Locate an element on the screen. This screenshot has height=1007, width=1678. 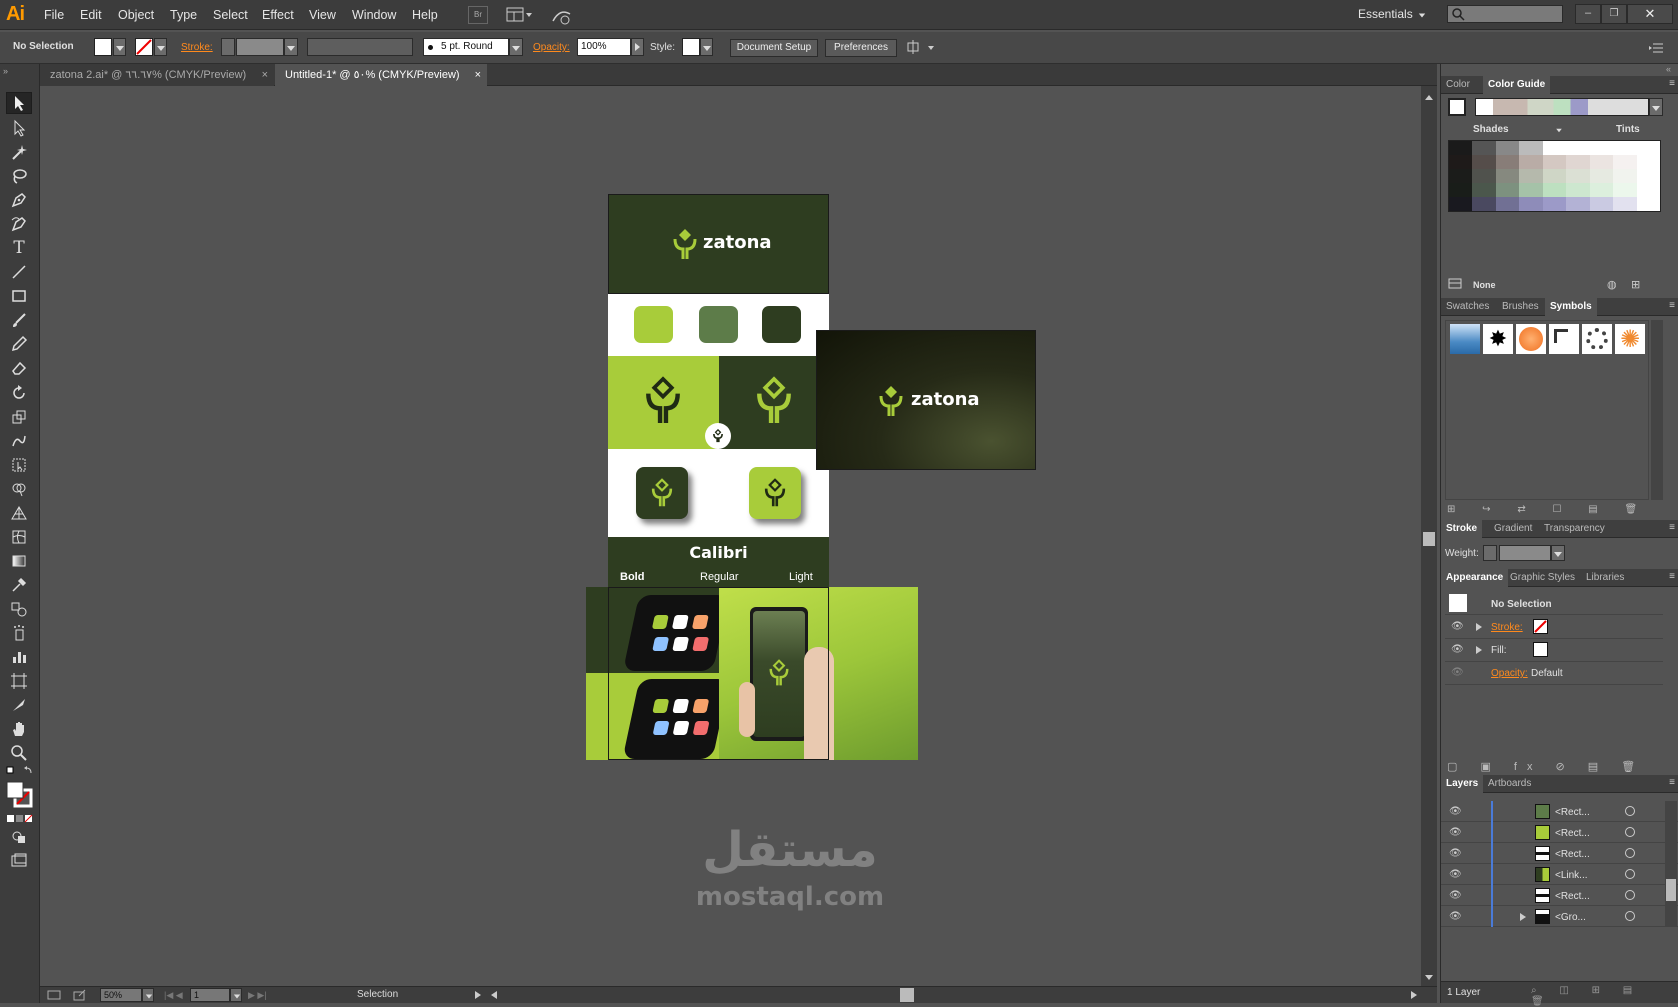
gpu-performance-icon is located at coordinates (562, 16).